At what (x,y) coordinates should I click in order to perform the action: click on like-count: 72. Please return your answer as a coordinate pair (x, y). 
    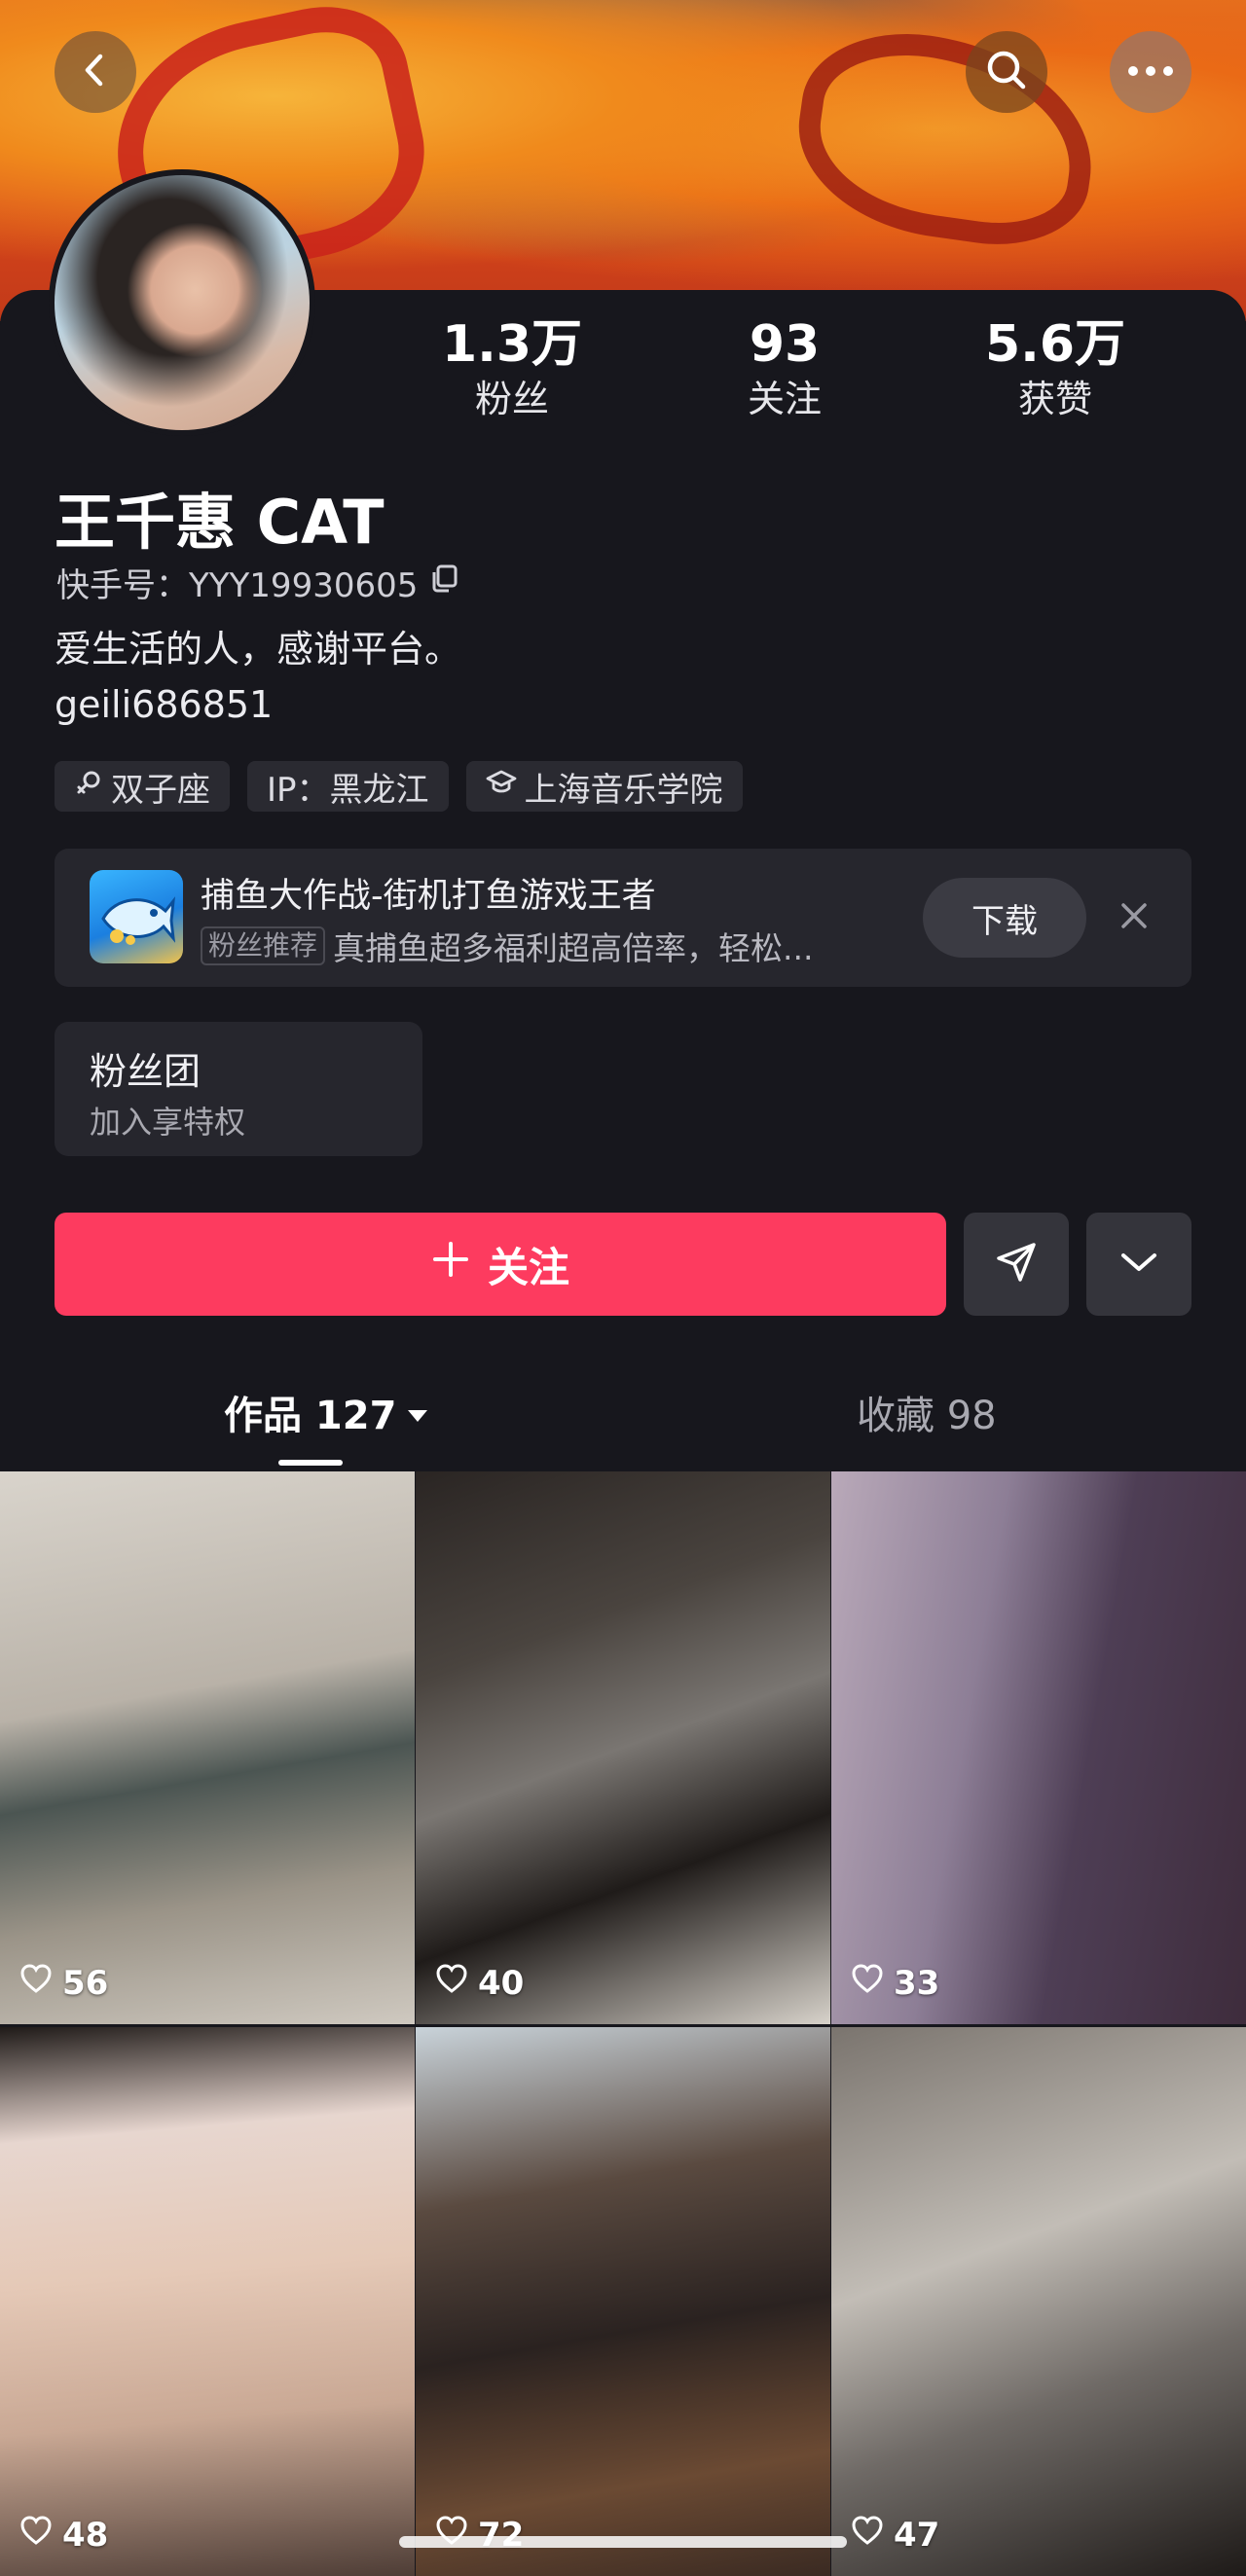
    Looking at the image, I should click on (479, 2535).